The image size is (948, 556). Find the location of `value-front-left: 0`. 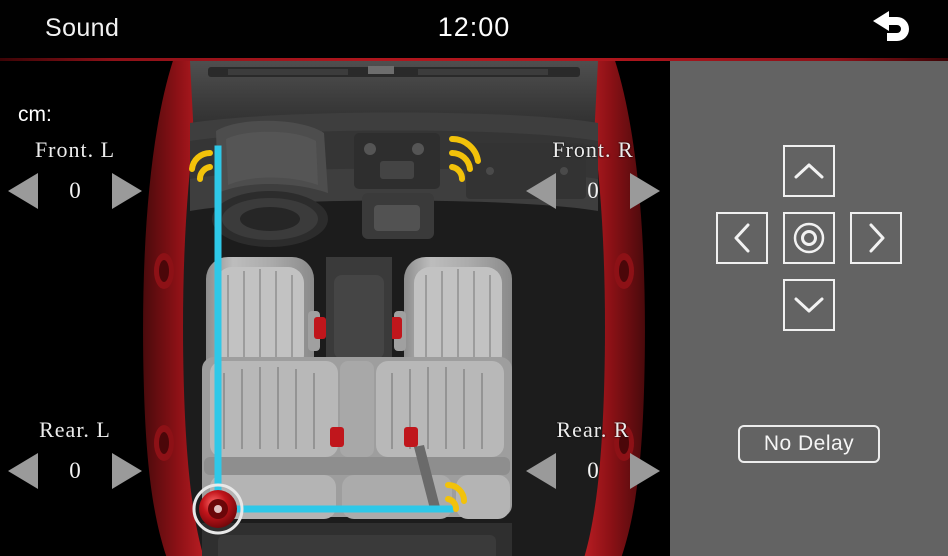

value-front-left: 0 is located at coordinates (75, 190).